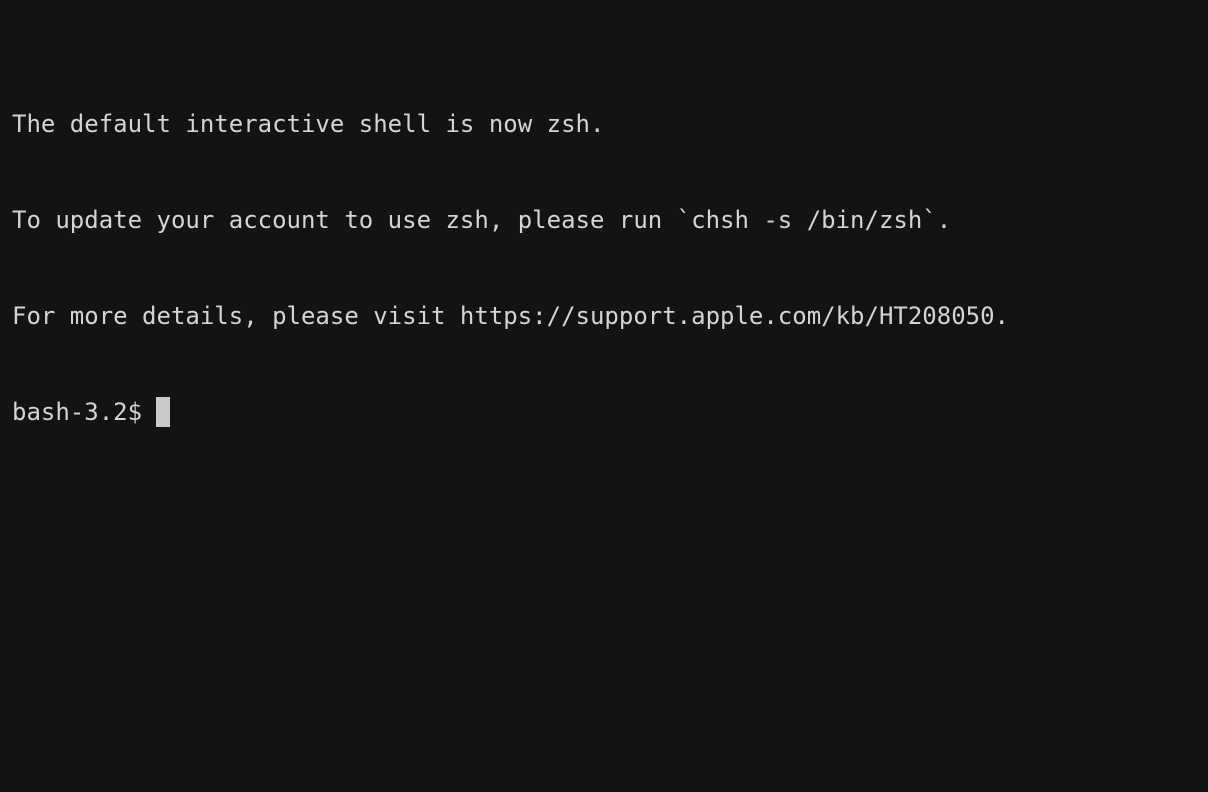 Image resolution: width=1208 pixels, height=792 pixels. What do you see at coordinates (77, 412) in the screenshot?
I see `shell-prompt: bash-3.2$` at bounding box center [77, 412].